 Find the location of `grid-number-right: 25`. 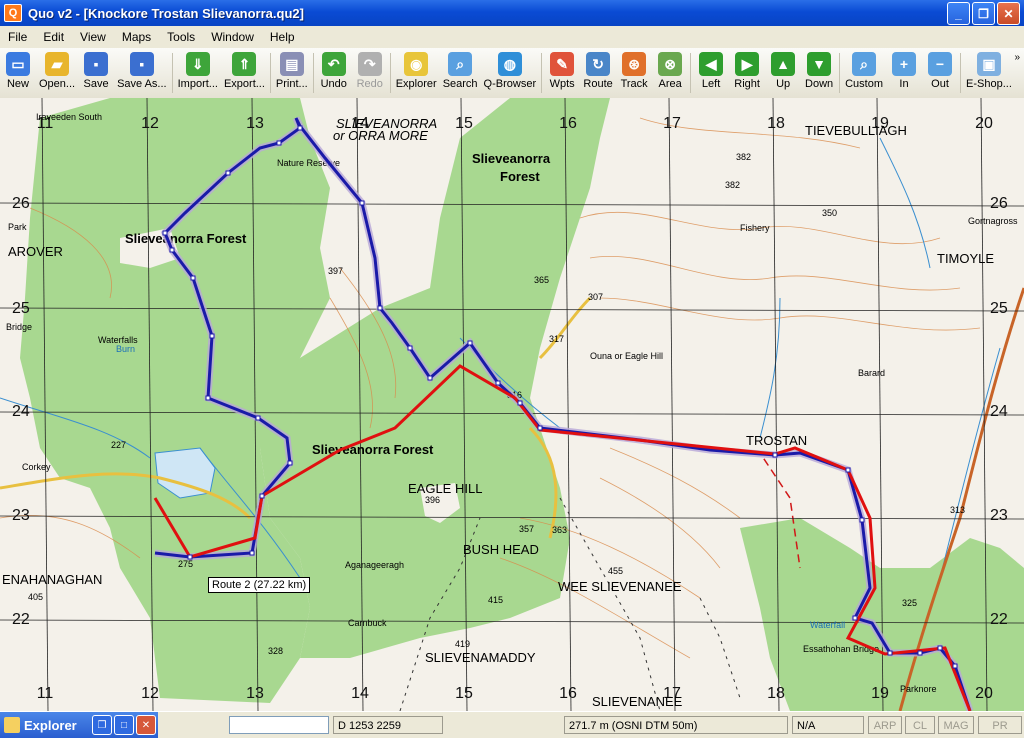

grid-number-right: 25 is located at coordinates (999, 308).